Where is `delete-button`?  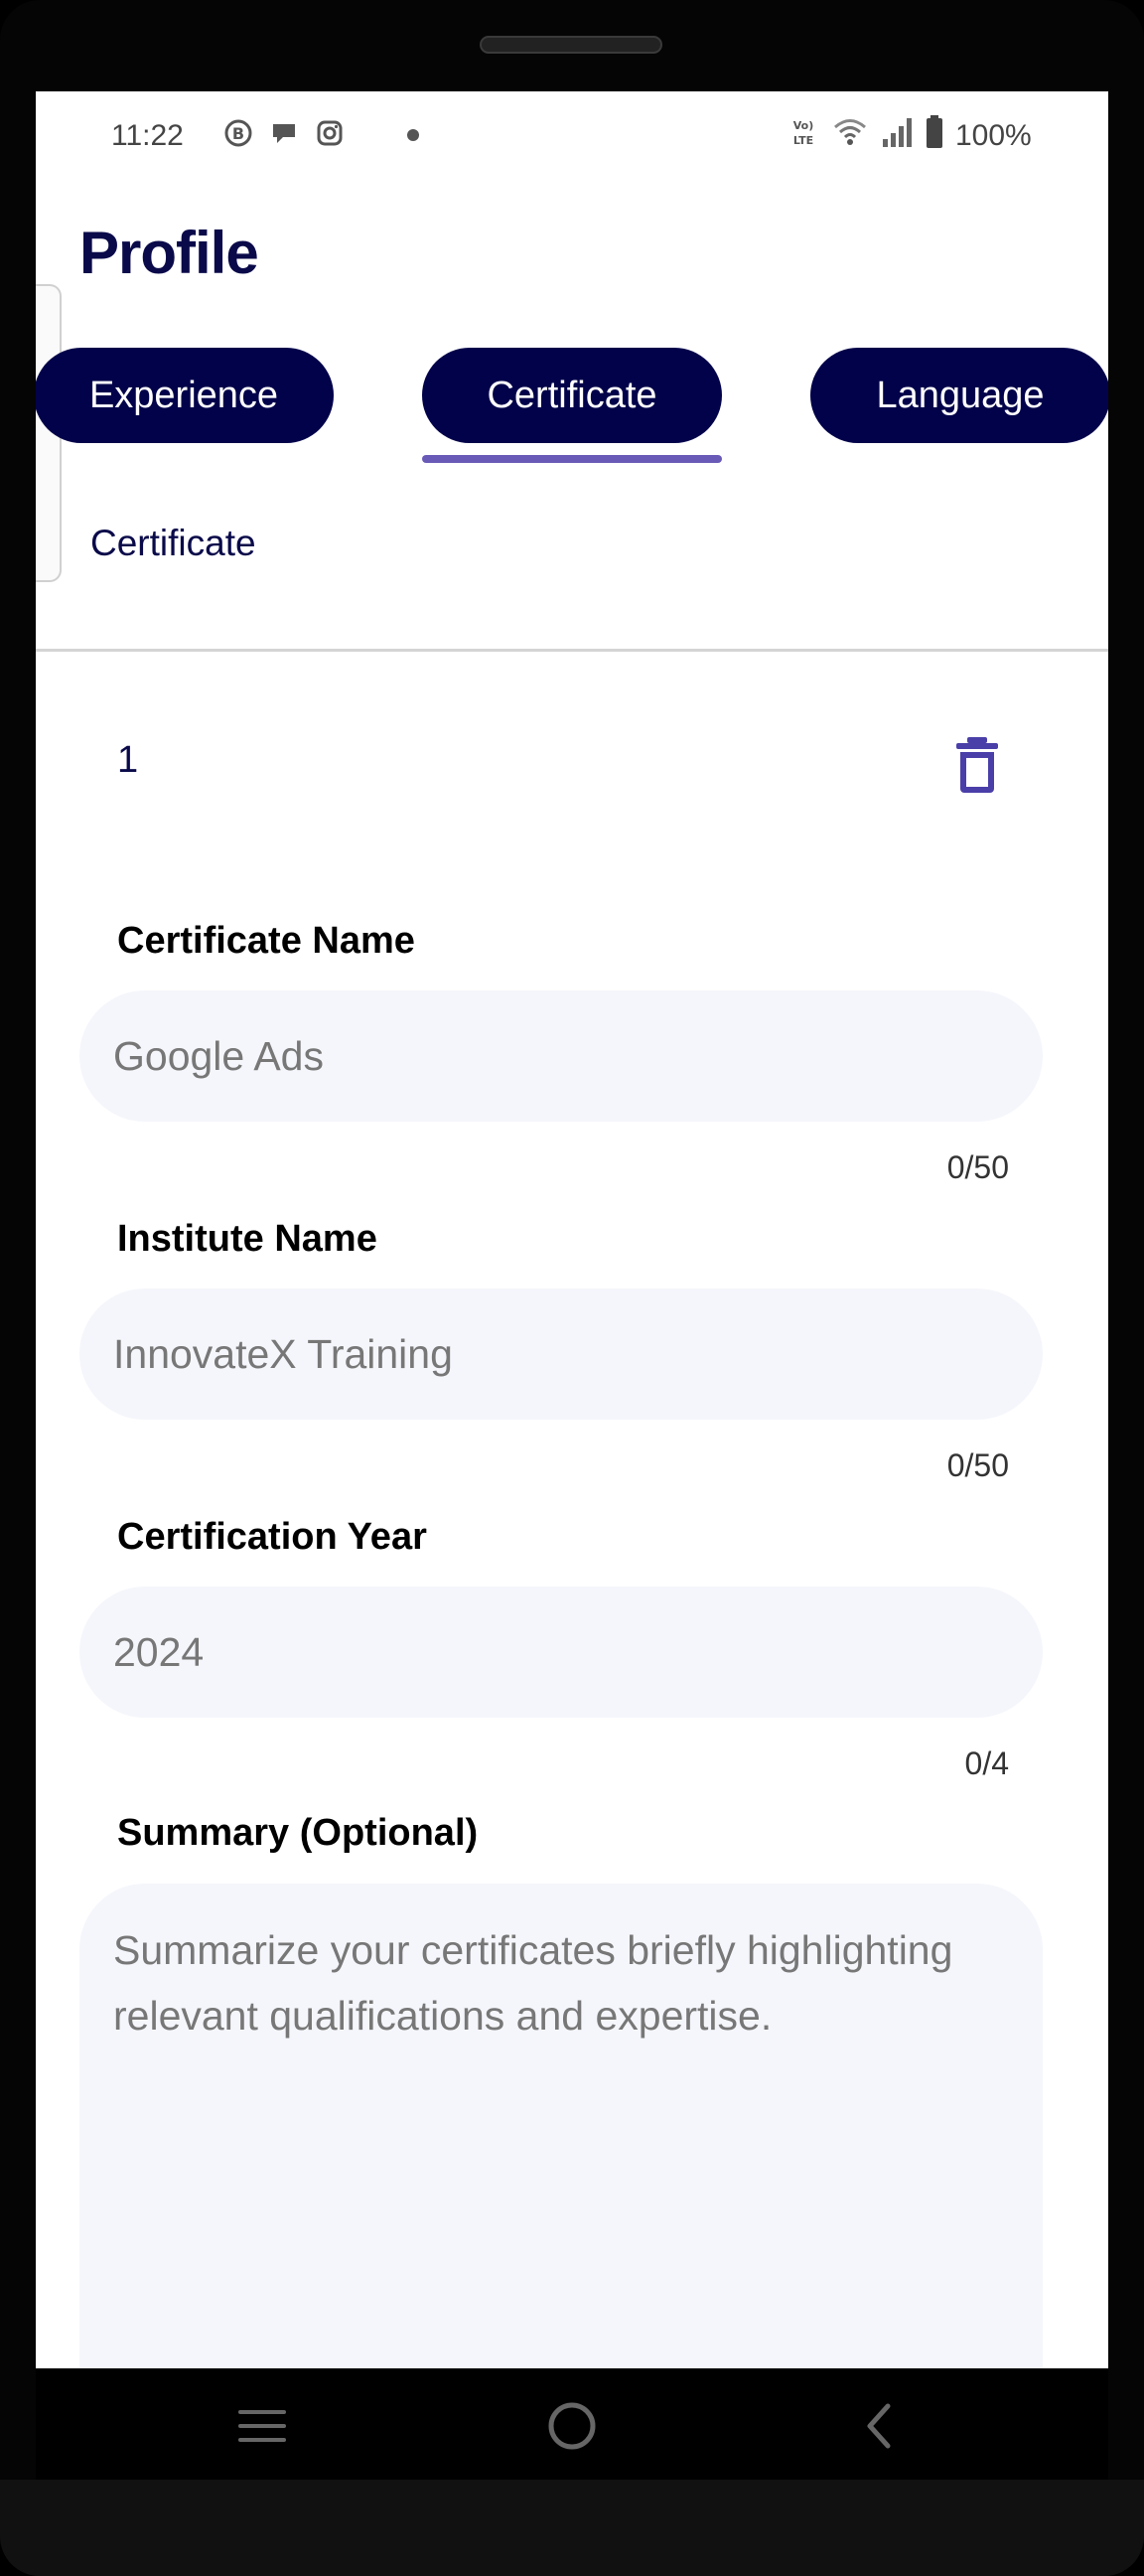 delete-button is located at coordinates (977, 765).